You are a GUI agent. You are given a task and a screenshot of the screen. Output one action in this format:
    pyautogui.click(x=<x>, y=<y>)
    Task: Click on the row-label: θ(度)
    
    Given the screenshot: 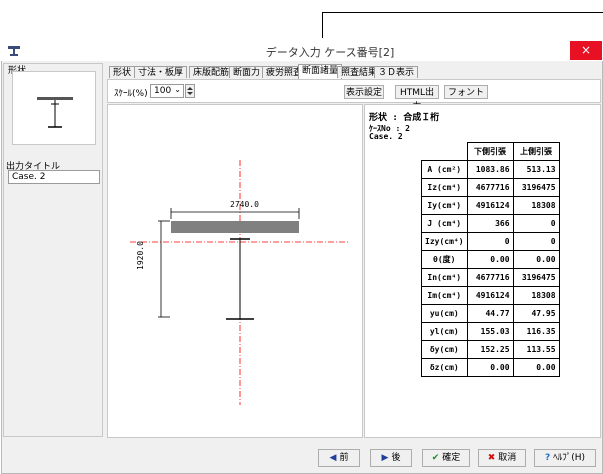 What is the action you would take?
    pyautogui.click(x=444, y=259)
    